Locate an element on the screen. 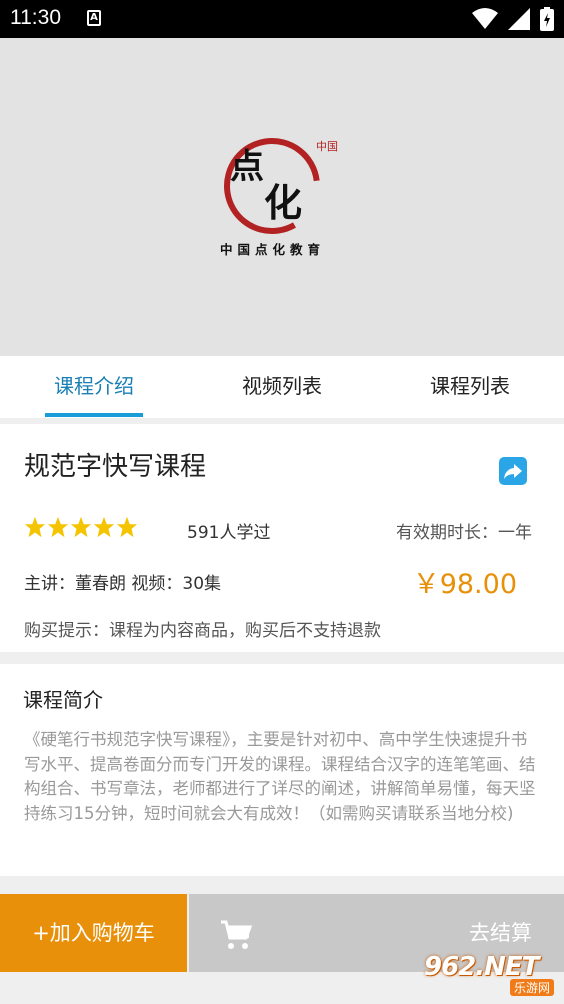  tab-bar: 课程介绍 视频列表 课程列表 is located at coordinates (282, 387).